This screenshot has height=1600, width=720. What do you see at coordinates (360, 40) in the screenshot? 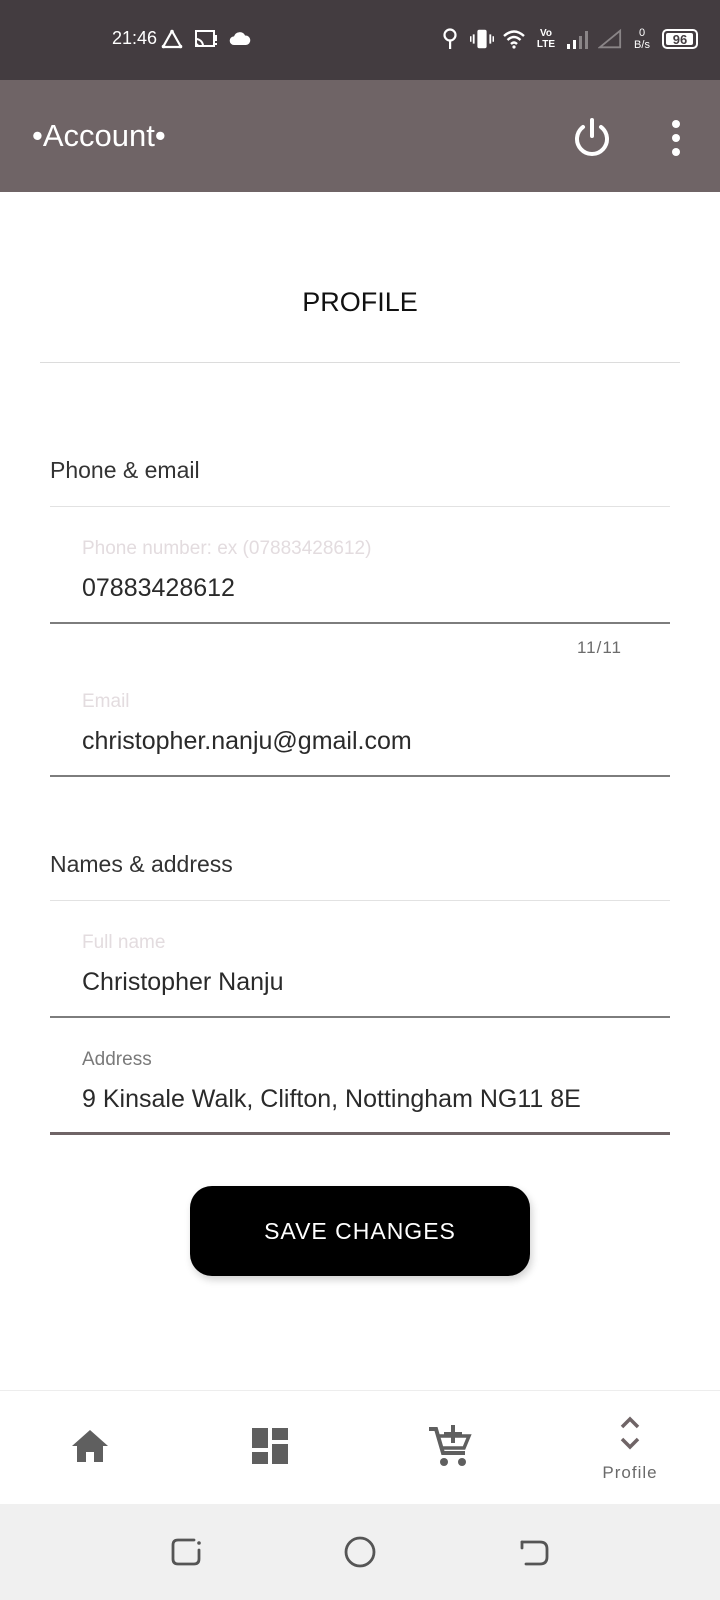
I see `status-bar: 21:46 Vo LTE 0 B/s 96` at bounding box center [360, 40].